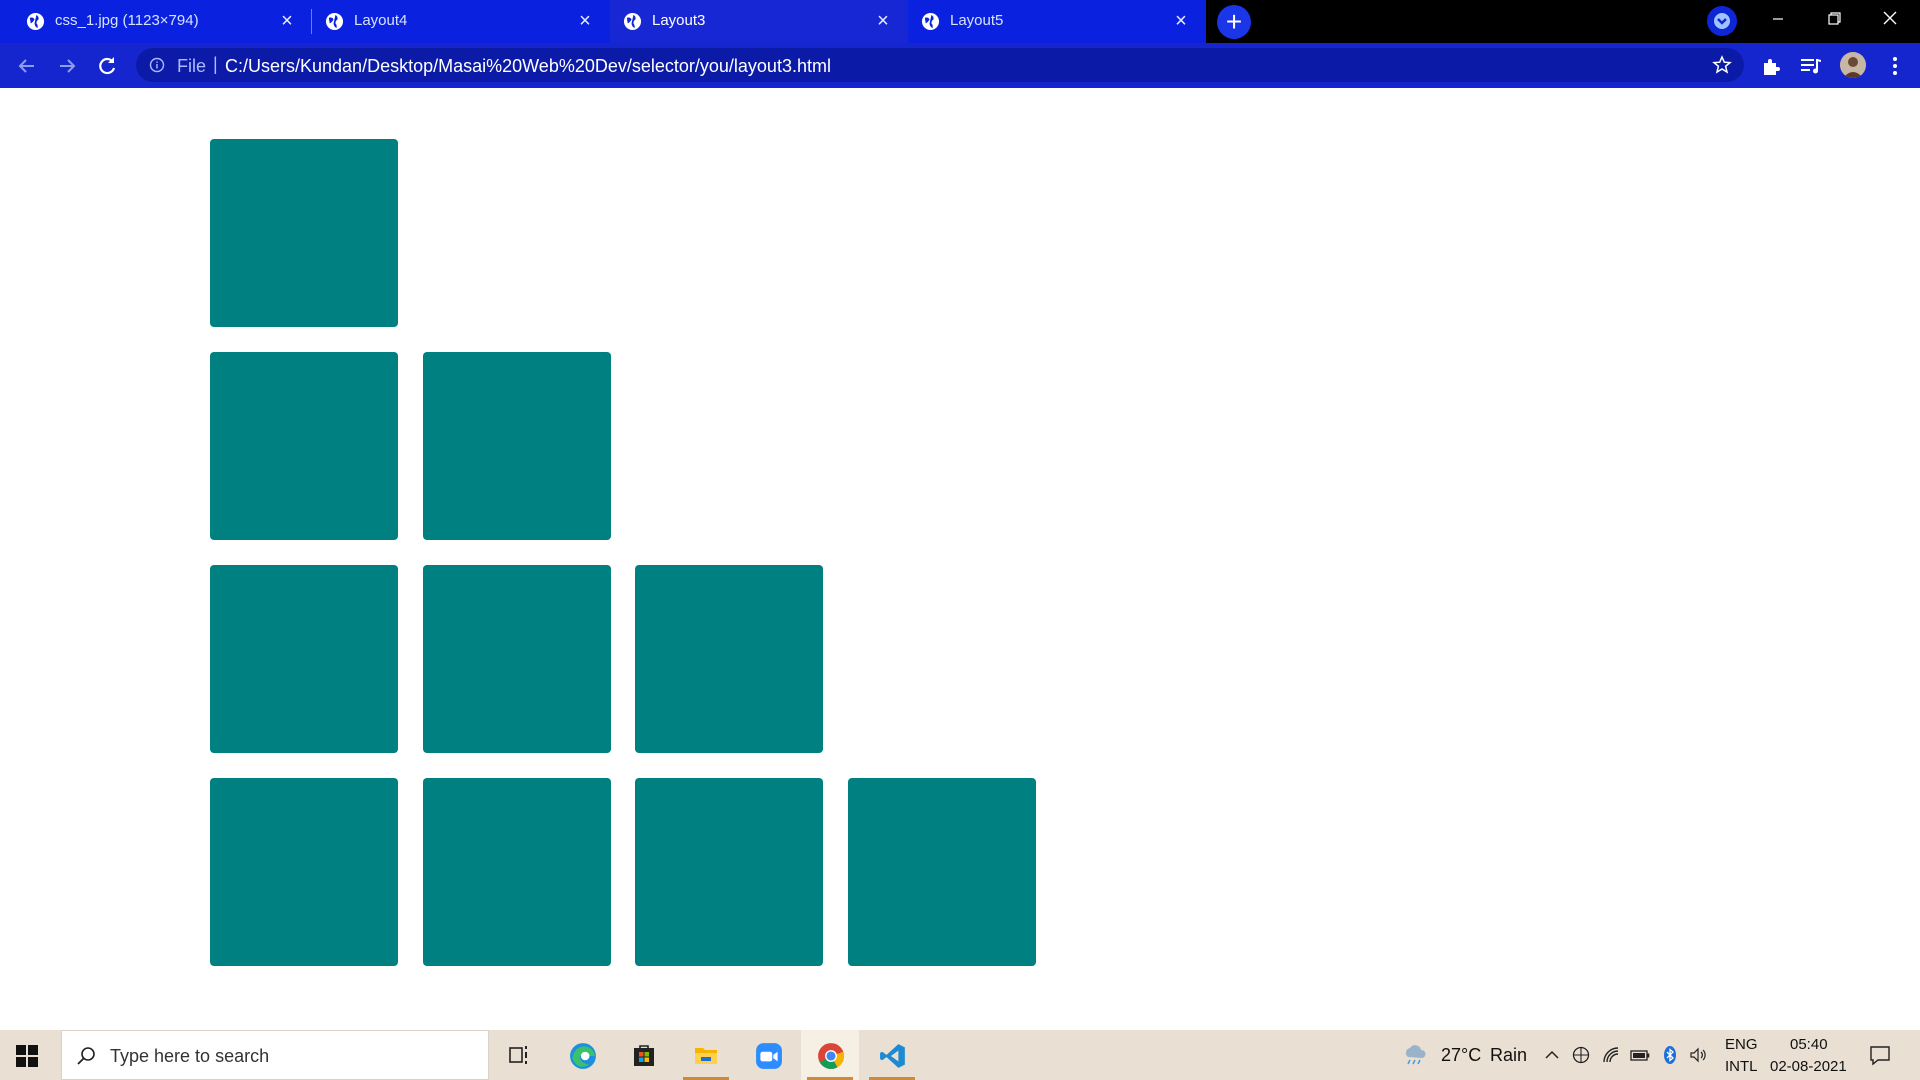  What do you see at coordinates (1670, 1055) in the screenshot?
I see `bluetooth-icon` at bounding box center [1670, 1055].